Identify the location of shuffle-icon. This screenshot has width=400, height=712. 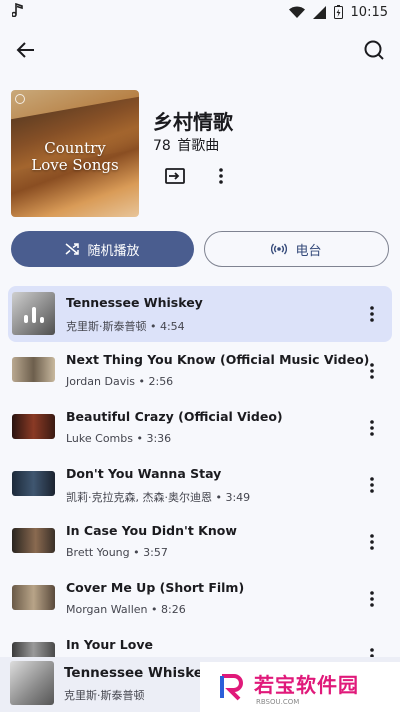
(72, 249).